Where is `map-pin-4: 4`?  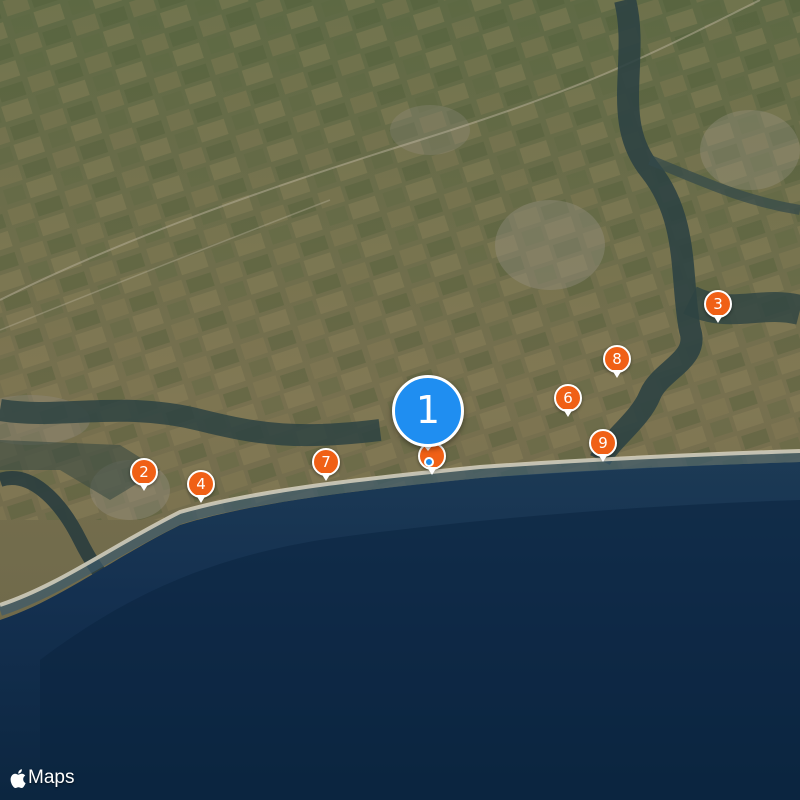 map-pin-4: 4 is located at coordinates (201, 488).